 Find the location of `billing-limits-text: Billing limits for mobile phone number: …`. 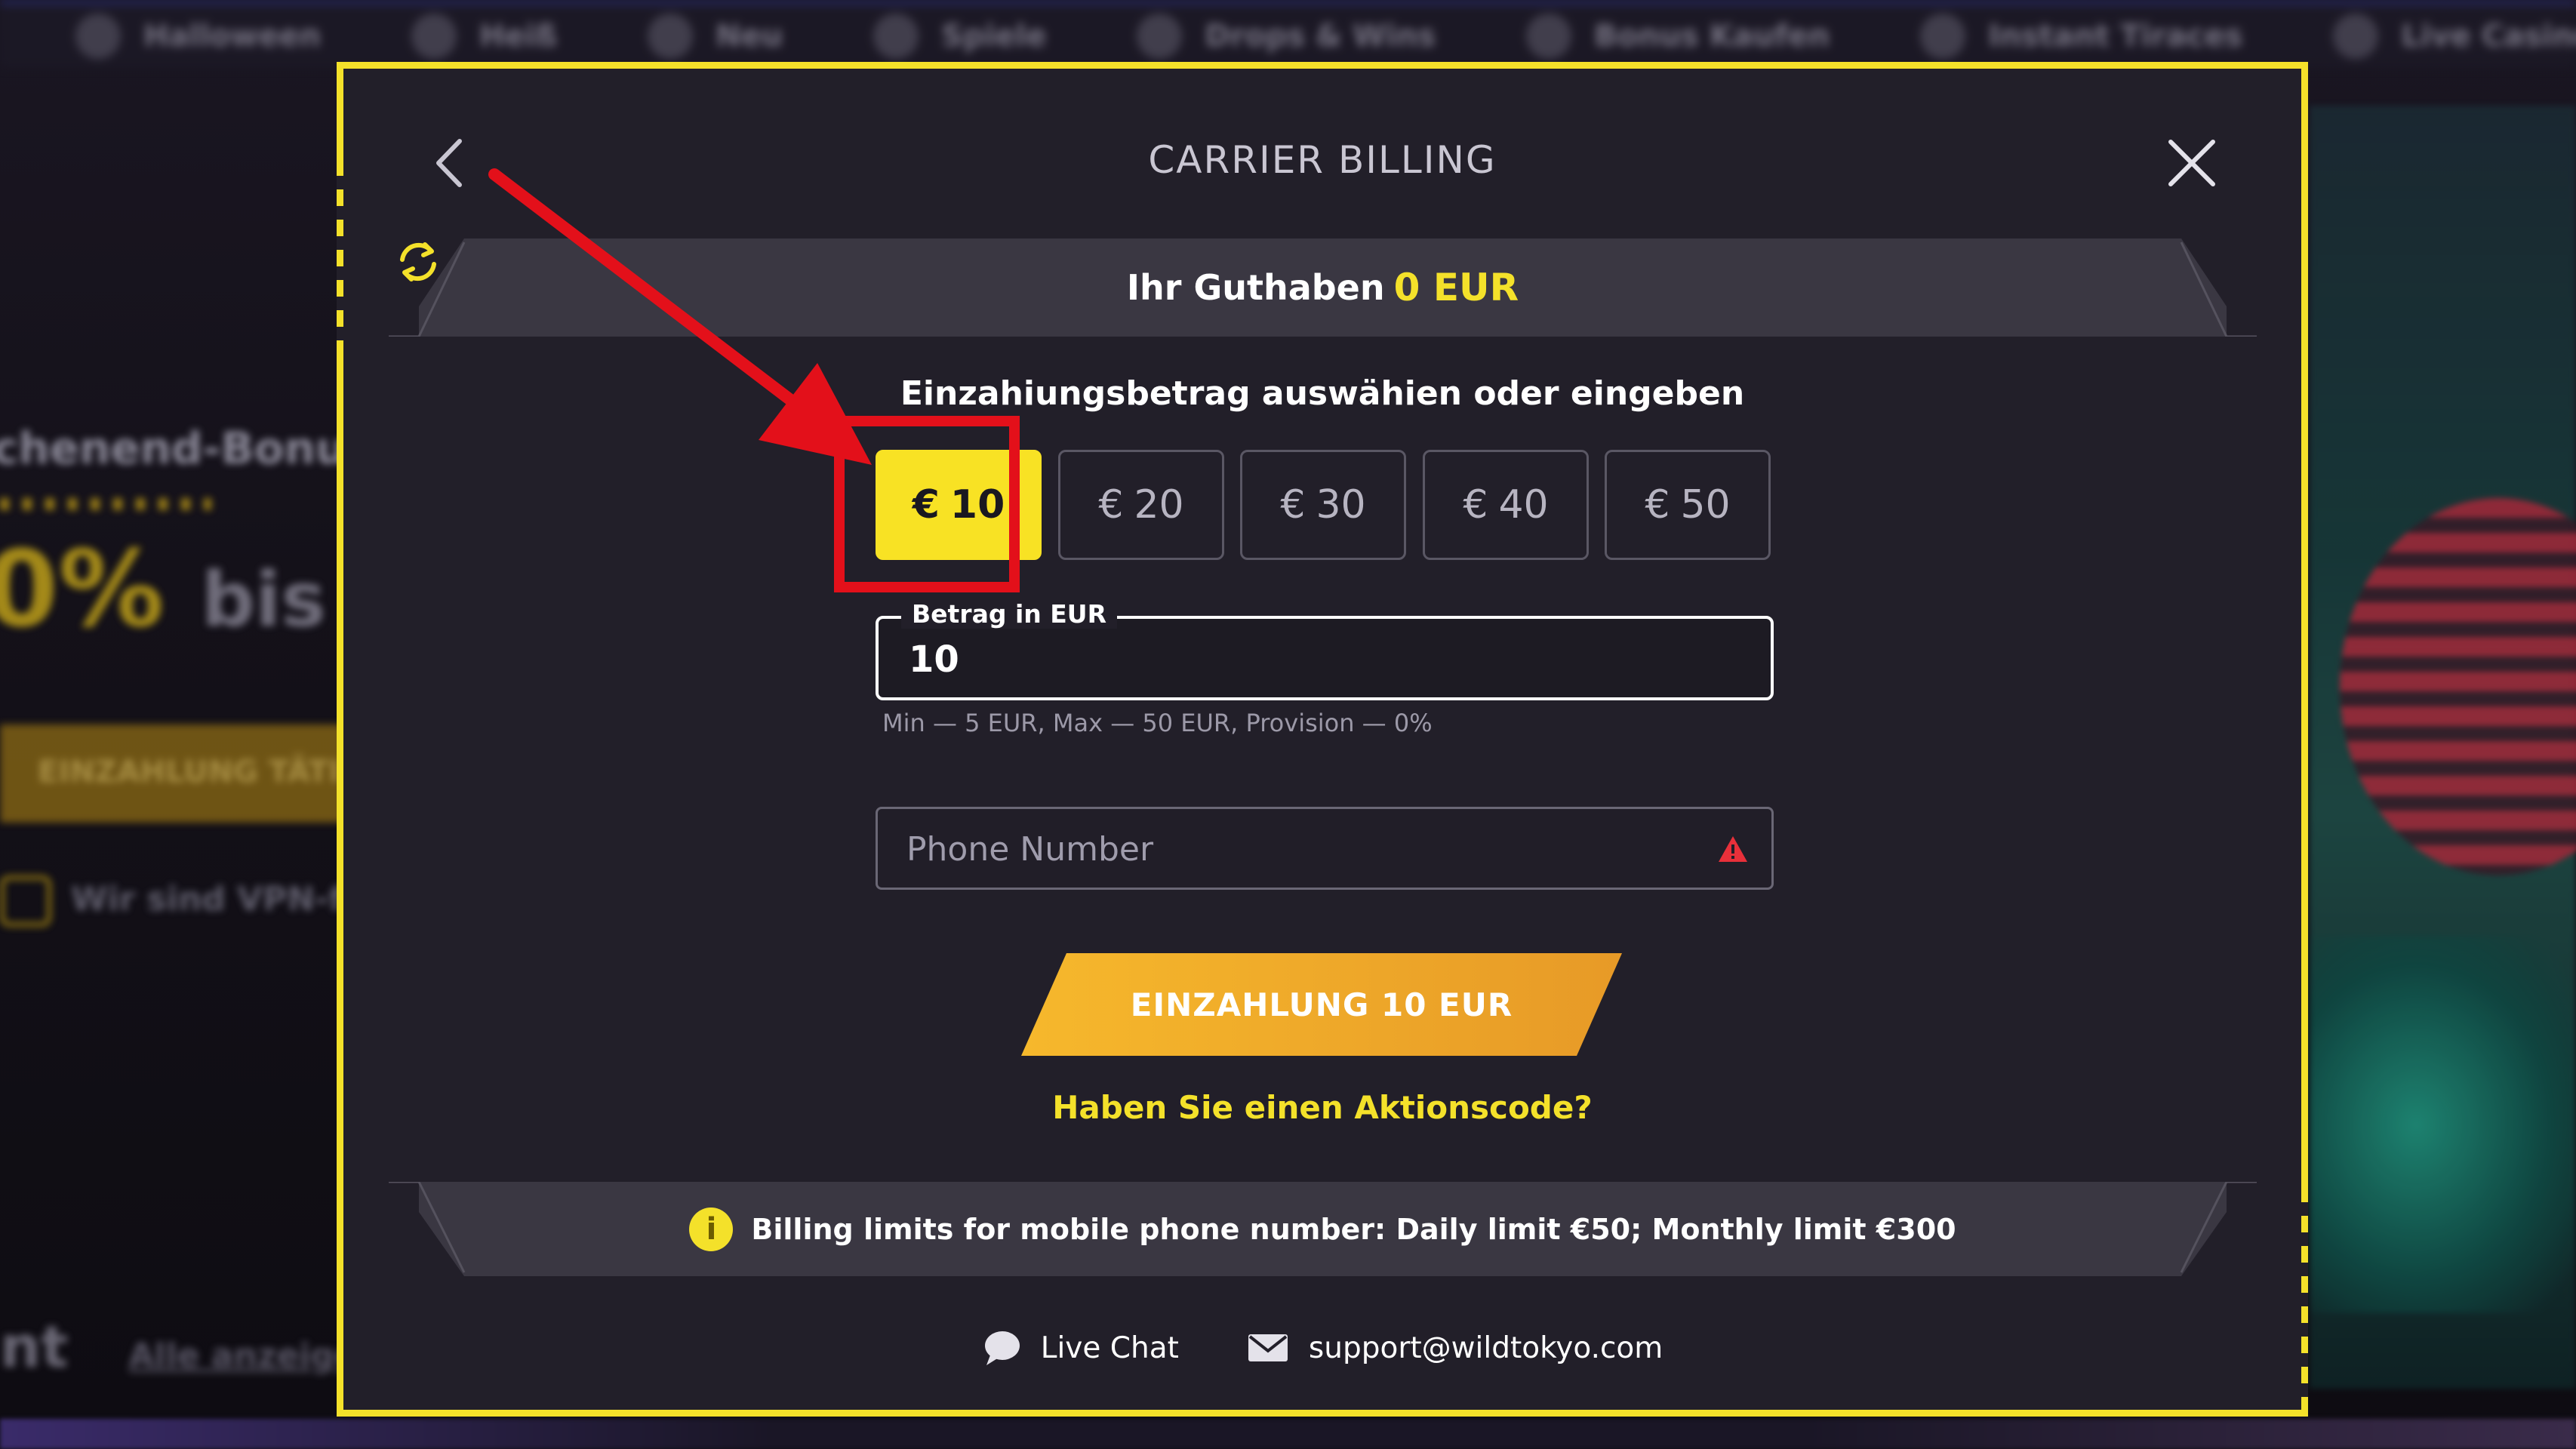

billing-limits-text: Billing limits for mobile phone number: … is located at coordinates (1353, 1229).